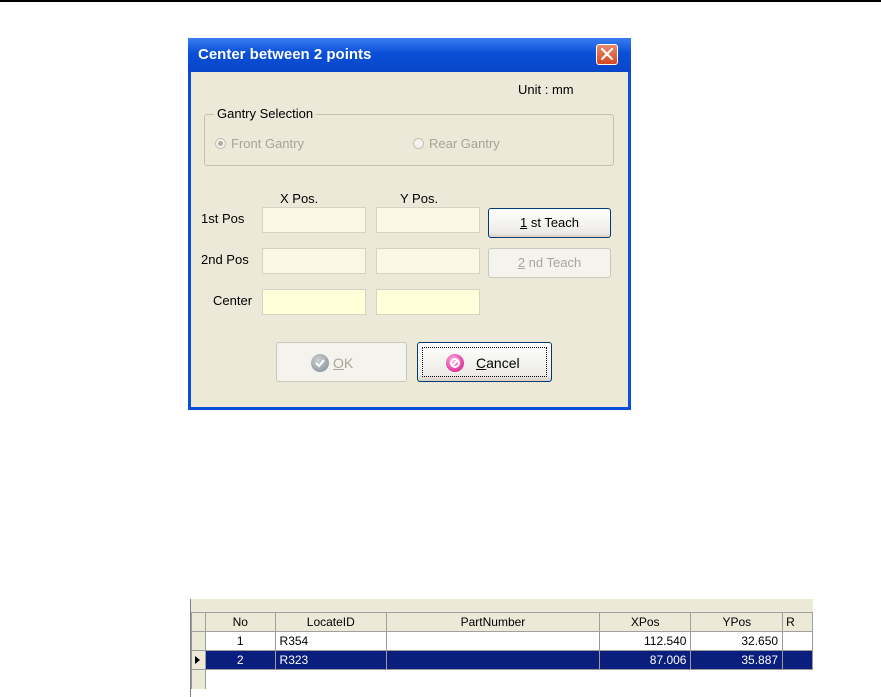 The height and width of the screenshot is (697, 881). I want to click on cancel-accesskey: C, so click(481, 363).